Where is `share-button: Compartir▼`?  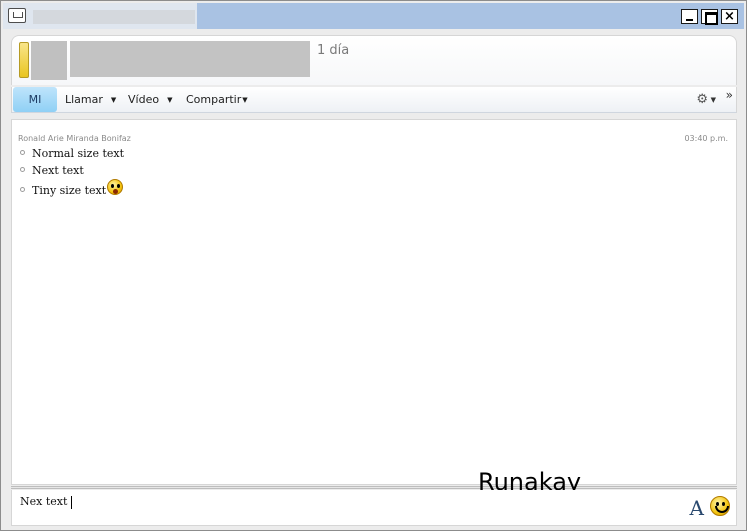 share-button: Compartir▼ is located at coordinates (217, 99).